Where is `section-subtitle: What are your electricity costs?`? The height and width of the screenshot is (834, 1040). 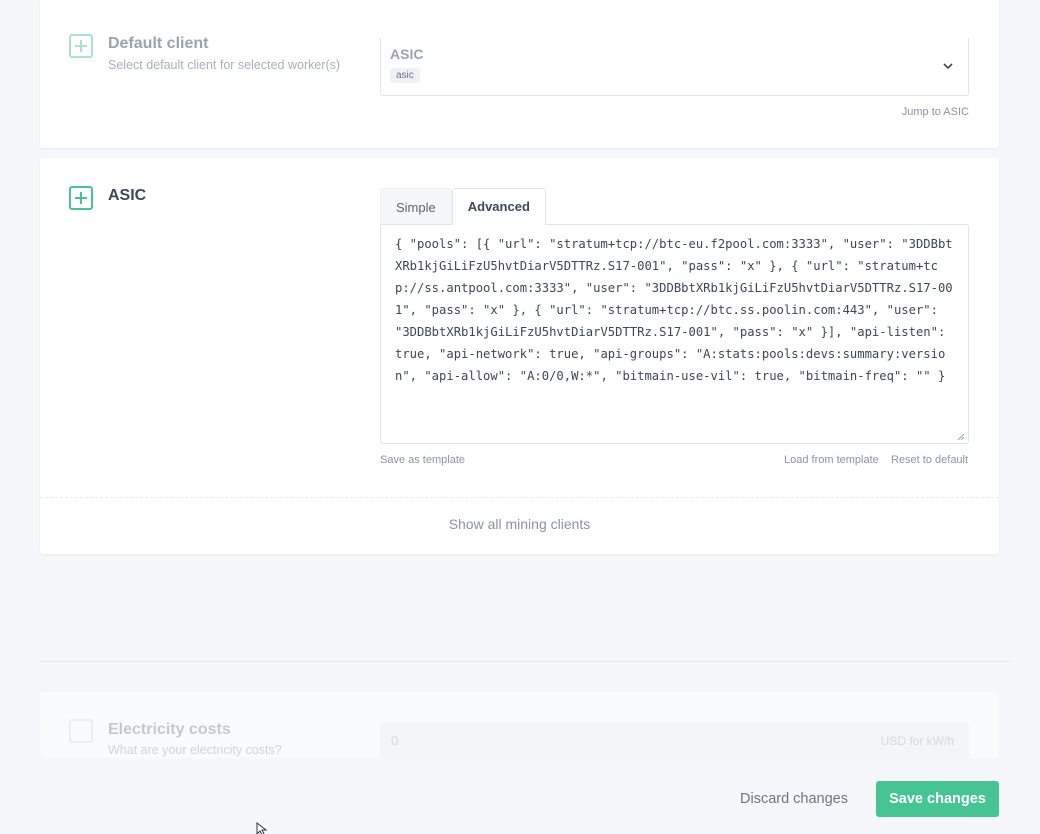
section-subtitle: What are your electricity costs? is located at coordinates (195, 750).